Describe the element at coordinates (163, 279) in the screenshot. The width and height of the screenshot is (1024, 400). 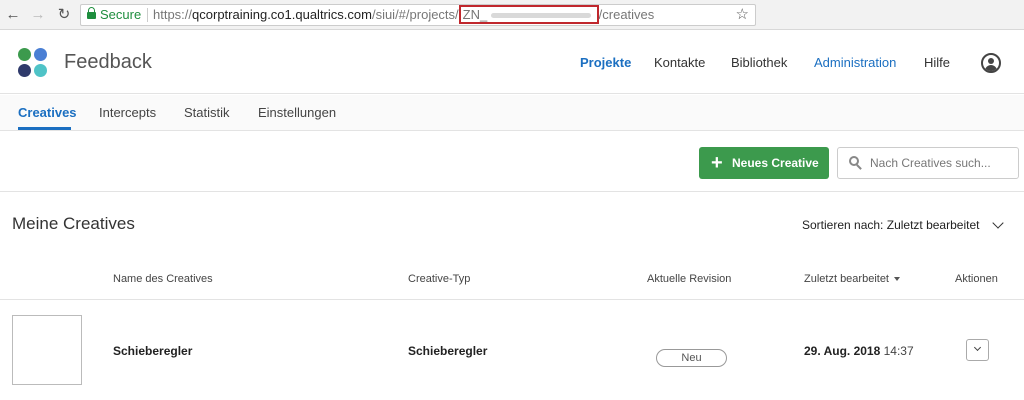
I see `column-header-name: Name des Creatives` at that location.